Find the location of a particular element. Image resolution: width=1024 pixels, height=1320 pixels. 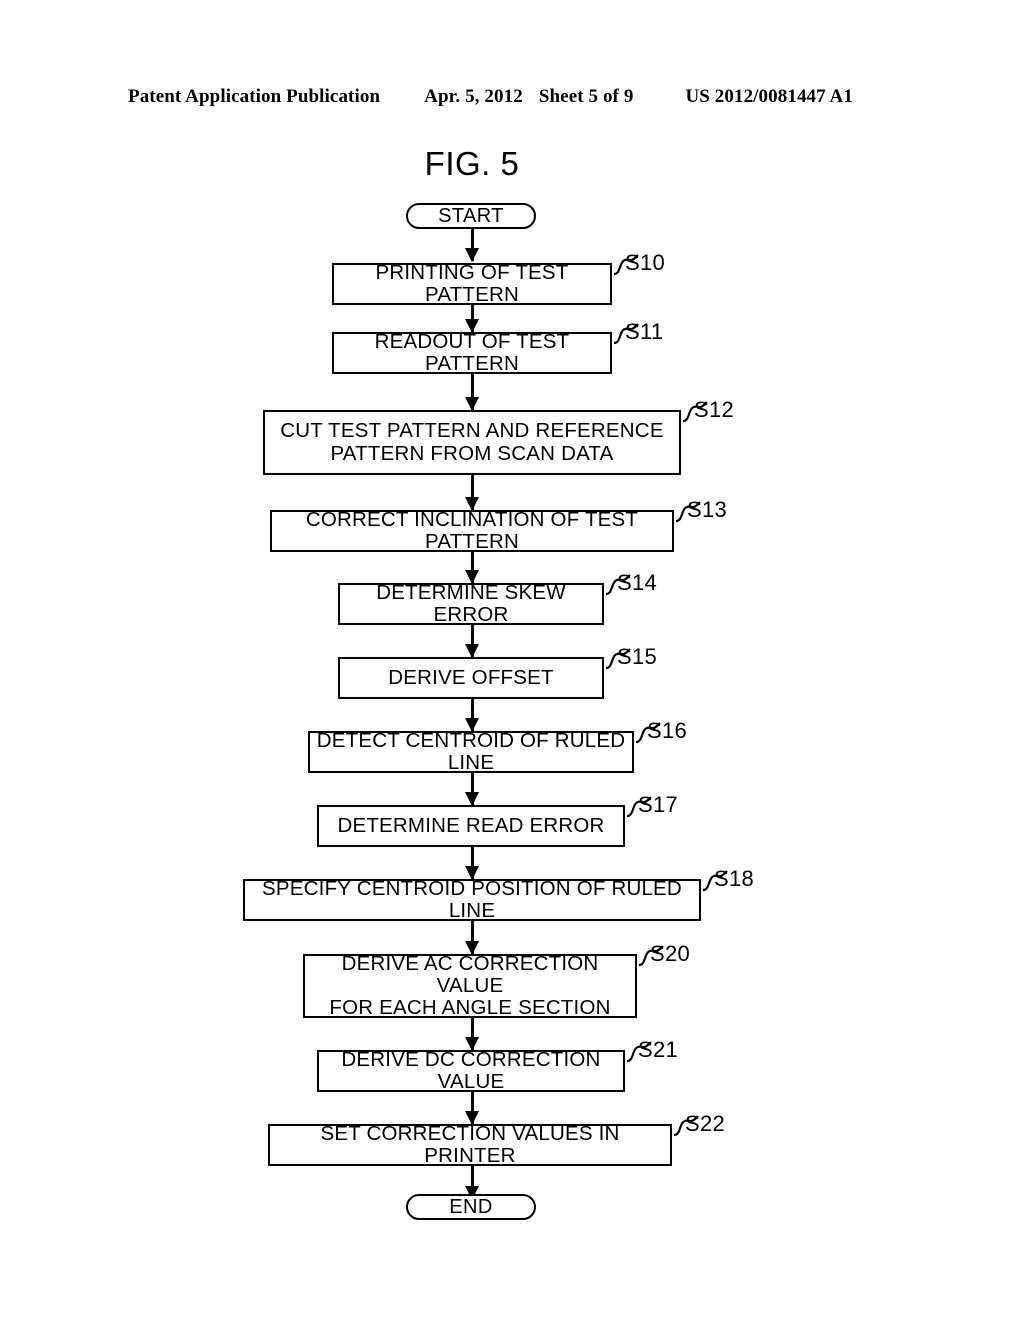

flow-arrow-s16-to-s17 is located at coordinates (472, 789).